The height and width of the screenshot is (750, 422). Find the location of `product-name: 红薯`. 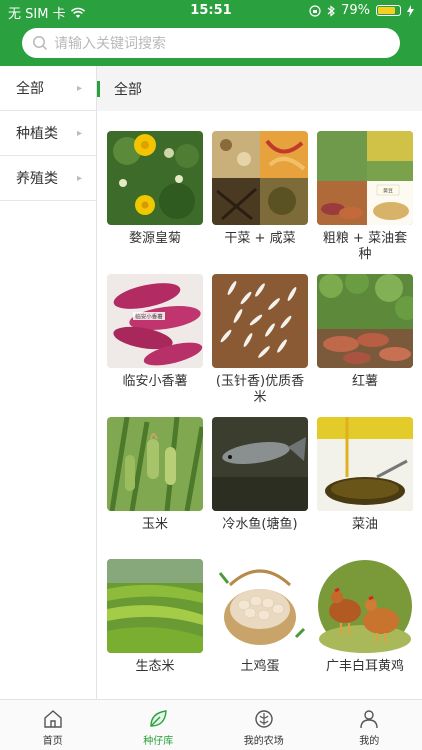

product-name: 红薯 is located at coordinates (364, 381).